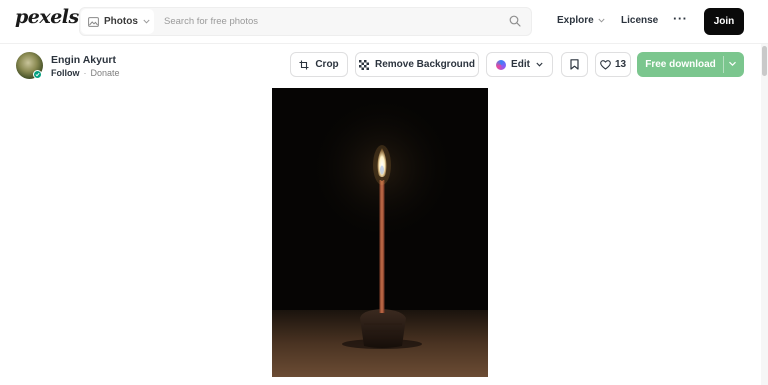  I want to click on bookmark-icon, so click(574, 64).